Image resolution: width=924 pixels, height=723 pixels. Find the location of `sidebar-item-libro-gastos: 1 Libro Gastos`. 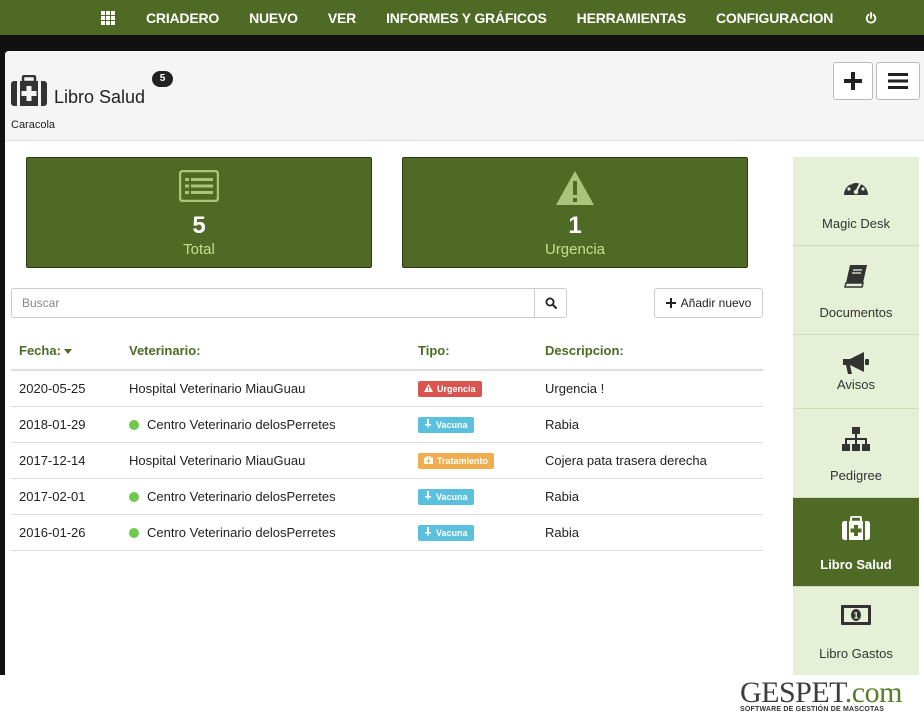

sidebar-item-libro-gastos: 1 Libro Gastos is located at coordinates (856, 631).